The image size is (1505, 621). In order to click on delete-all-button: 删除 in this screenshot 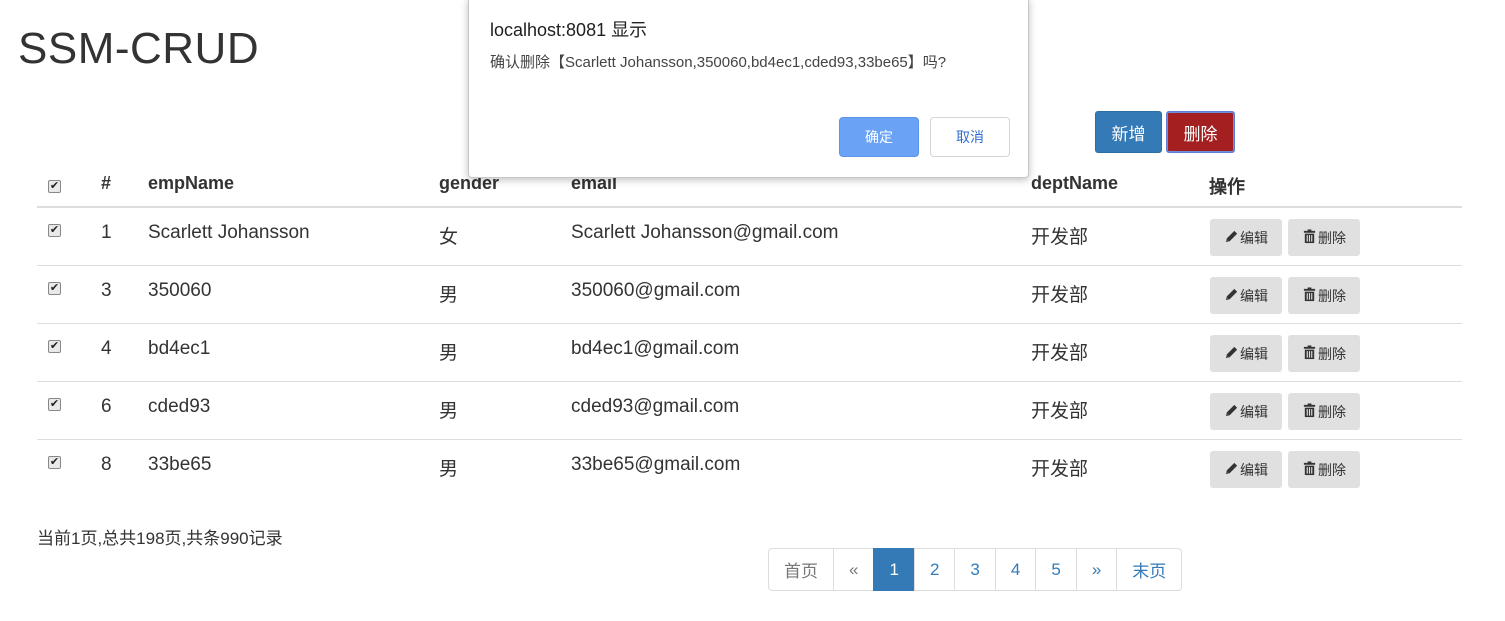, I will do `click(1200, 132)`.